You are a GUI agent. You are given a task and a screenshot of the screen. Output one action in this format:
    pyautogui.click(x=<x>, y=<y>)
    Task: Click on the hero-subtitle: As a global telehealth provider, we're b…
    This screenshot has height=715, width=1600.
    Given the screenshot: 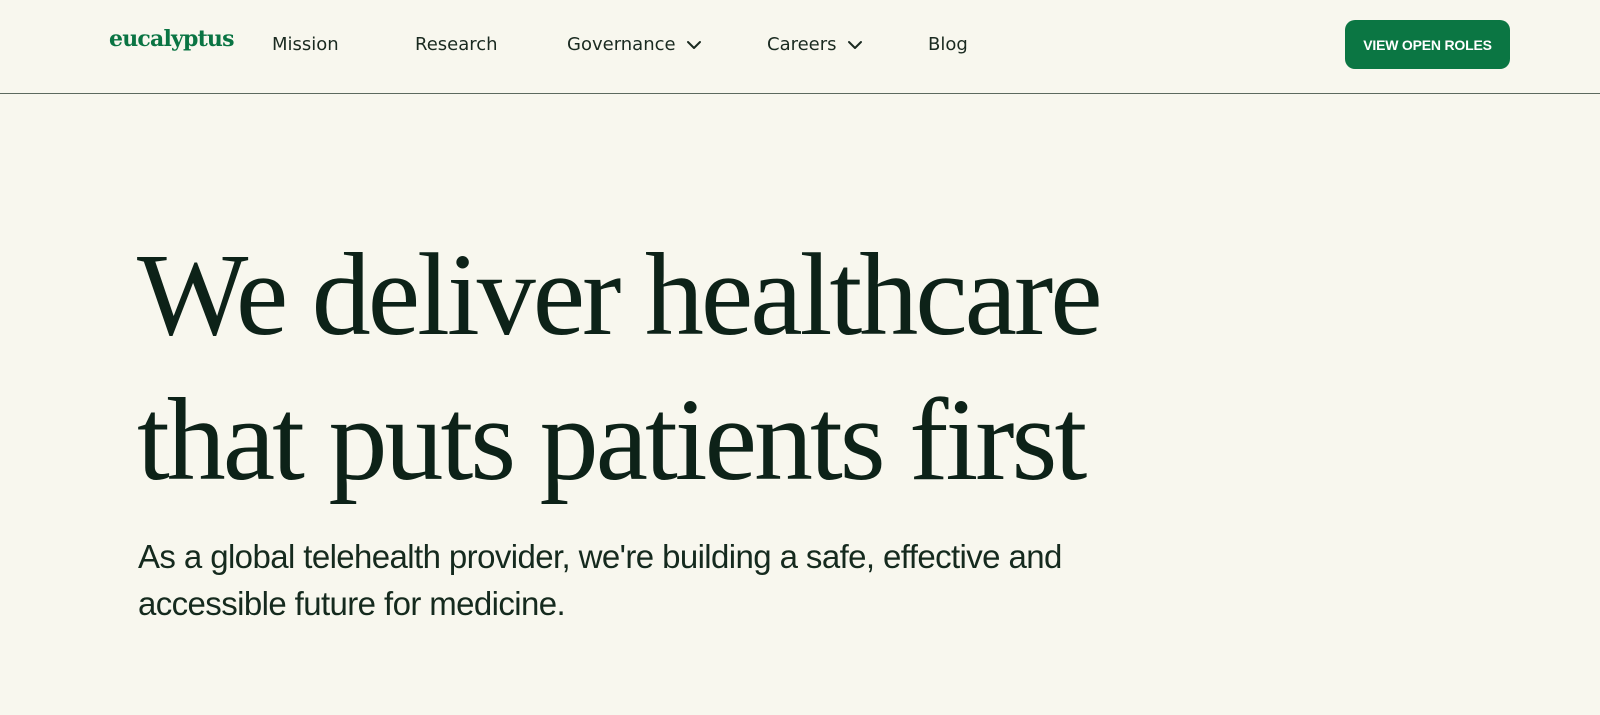 What is the action you would take?
    pyautogui.click(x=638, y=580)
    